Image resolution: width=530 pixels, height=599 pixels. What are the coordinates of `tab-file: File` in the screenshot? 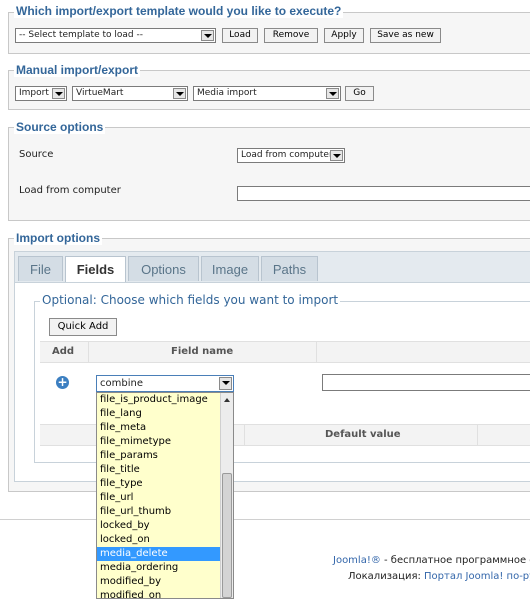 It's located at (40, 268).